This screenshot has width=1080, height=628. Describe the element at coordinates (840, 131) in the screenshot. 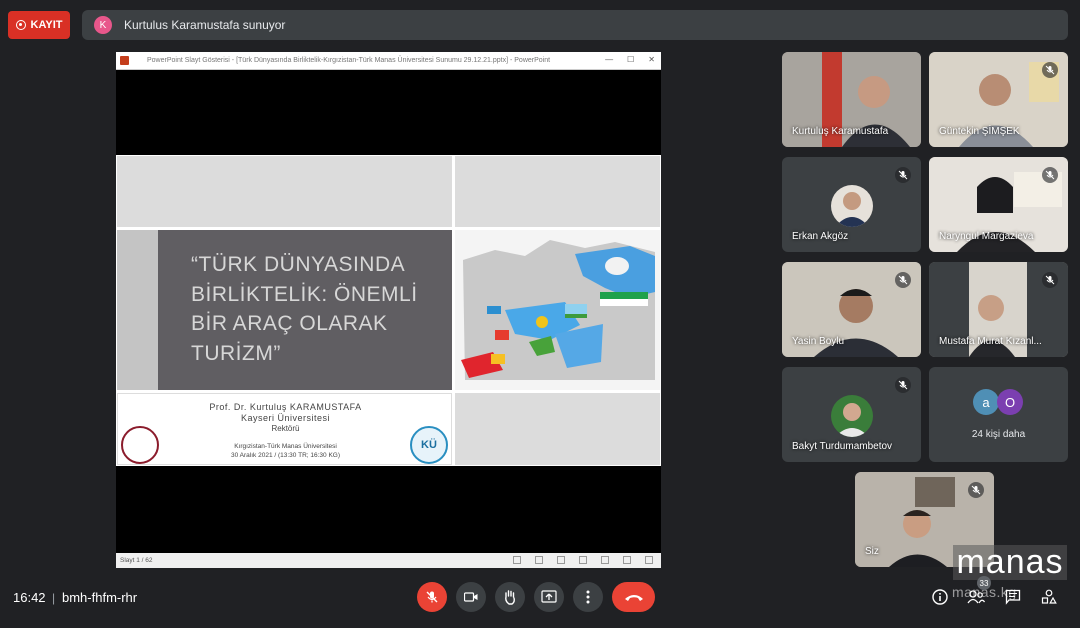

I see `participant-name: Kurtuluş Karamustafa` at that location.